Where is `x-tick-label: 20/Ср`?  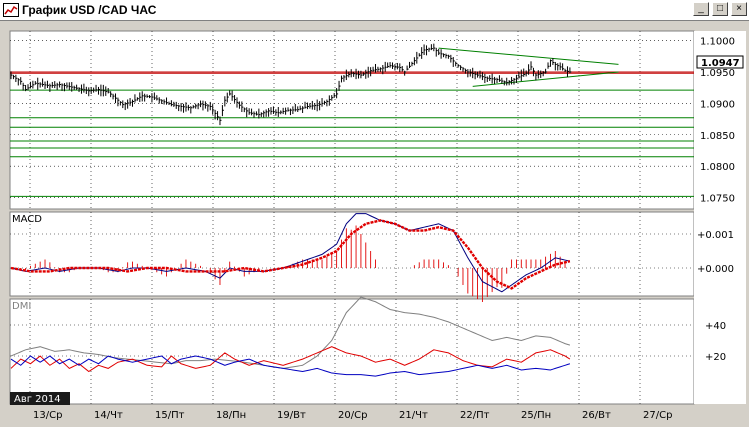 x-tick-label: 20/Ср is located at coordinates (352, 415).